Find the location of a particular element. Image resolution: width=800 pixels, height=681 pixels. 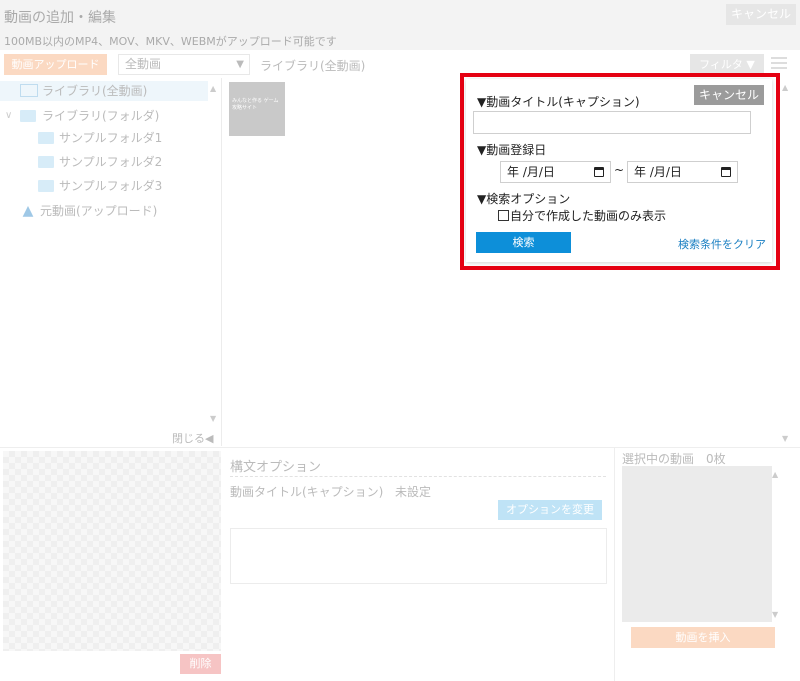

page-title: 動画の追加・編集 is located at coordinates (60, 18).